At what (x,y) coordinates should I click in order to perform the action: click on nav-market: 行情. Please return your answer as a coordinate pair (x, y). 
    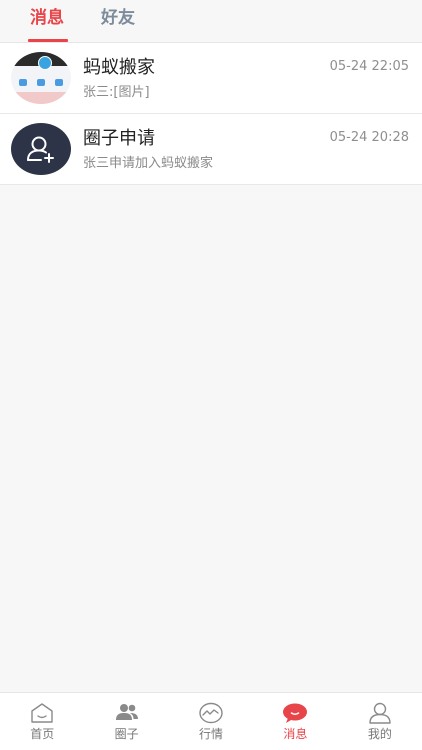
    Looking at the image, I should click on (211, 721).